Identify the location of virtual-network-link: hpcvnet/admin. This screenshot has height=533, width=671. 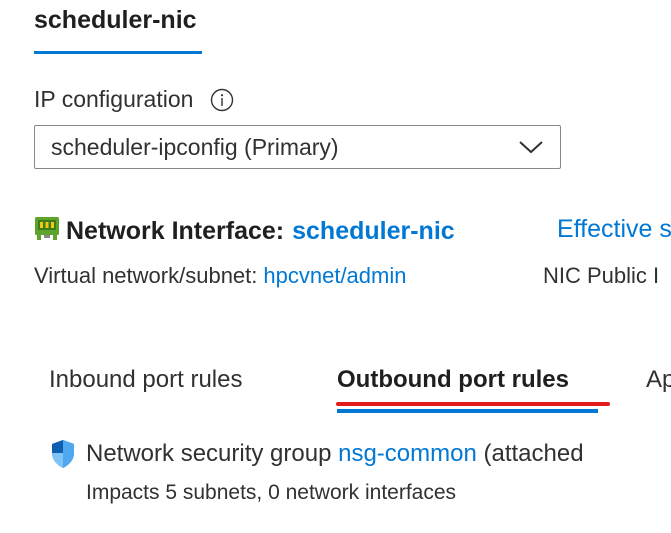
(334, 275).